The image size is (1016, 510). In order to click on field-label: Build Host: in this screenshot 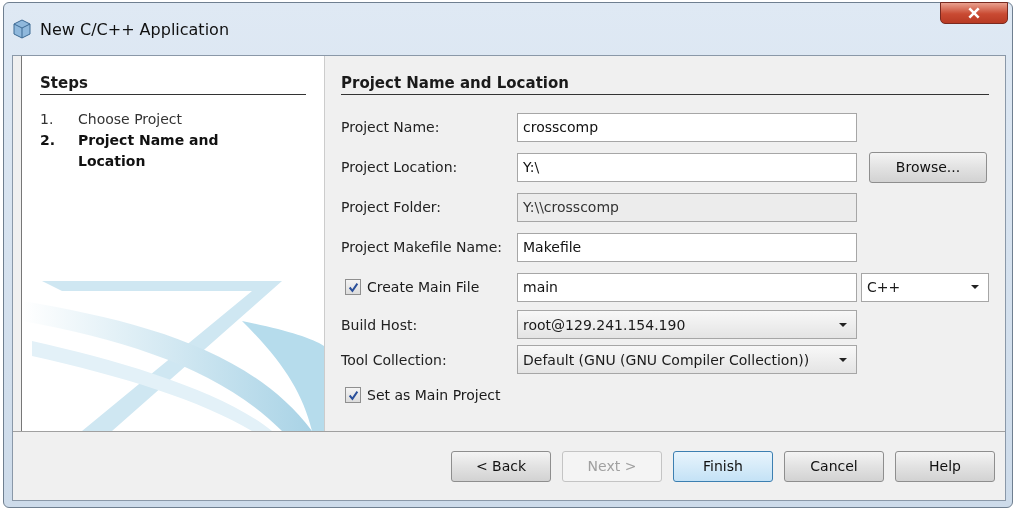, I will do `click(380, 324)`.